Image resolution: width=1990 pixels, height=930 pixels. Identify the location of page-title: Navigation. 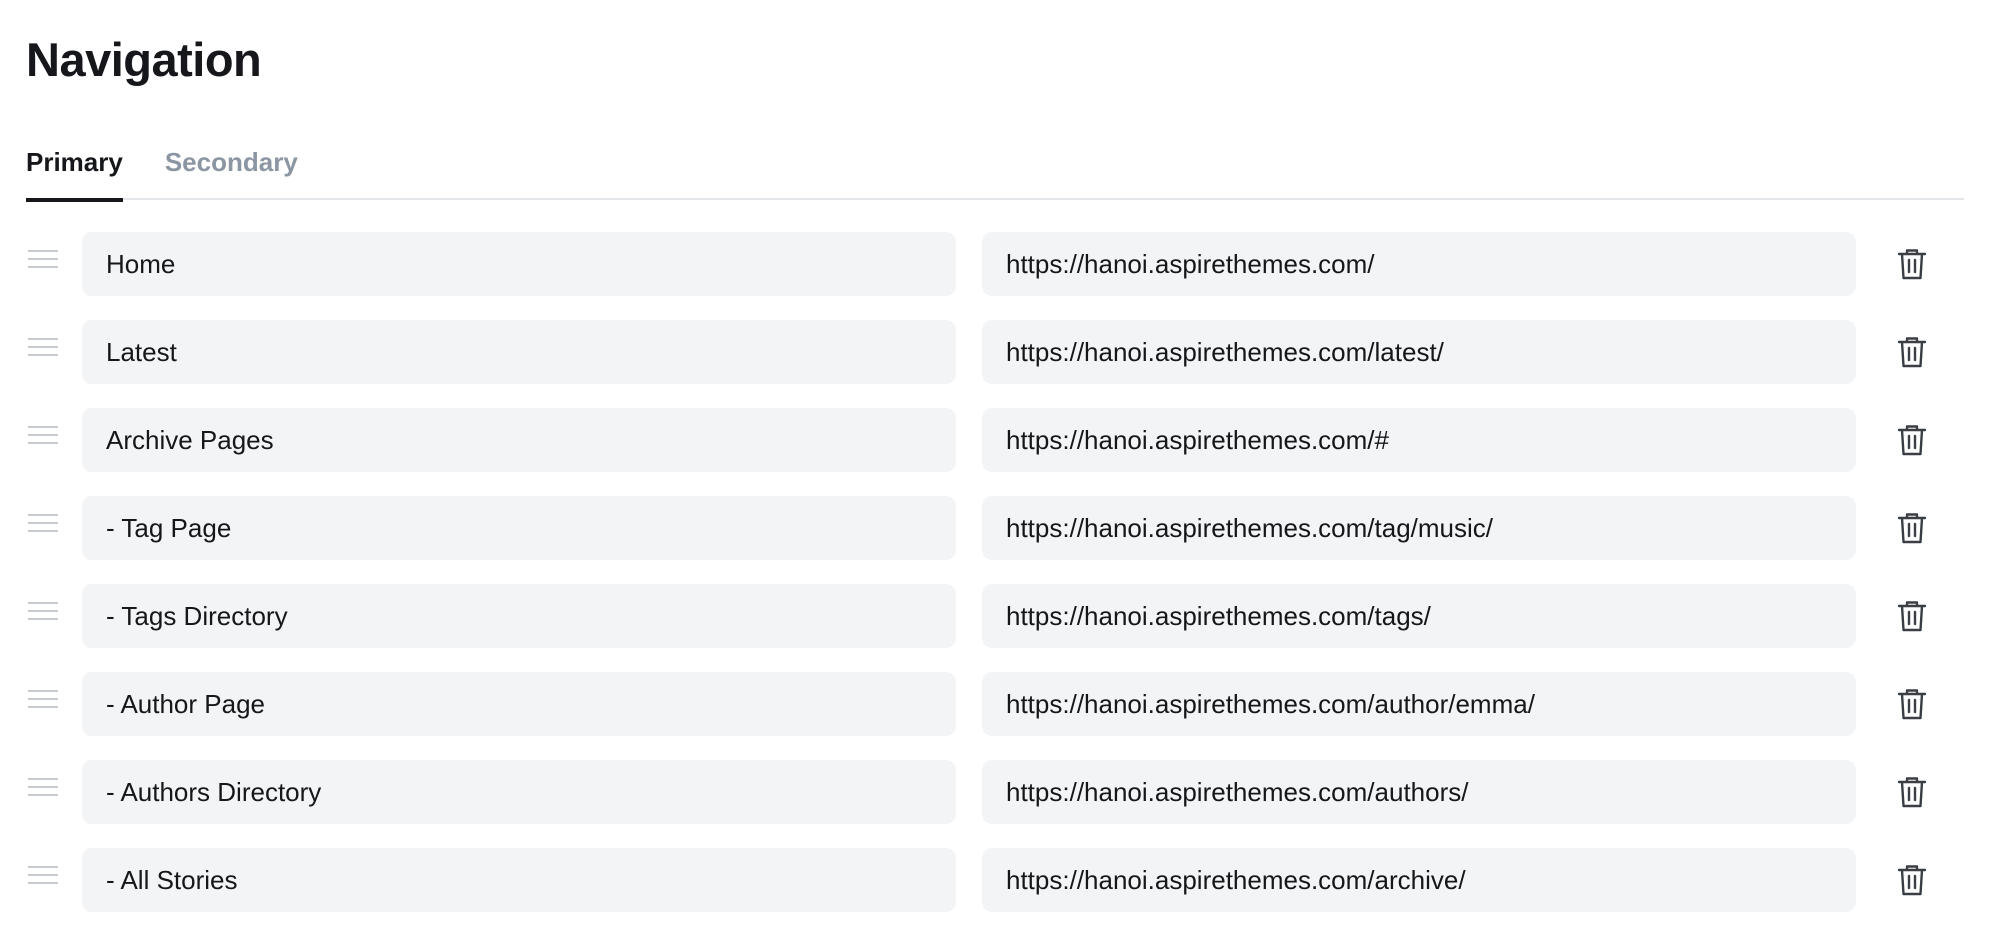
(144, 59).